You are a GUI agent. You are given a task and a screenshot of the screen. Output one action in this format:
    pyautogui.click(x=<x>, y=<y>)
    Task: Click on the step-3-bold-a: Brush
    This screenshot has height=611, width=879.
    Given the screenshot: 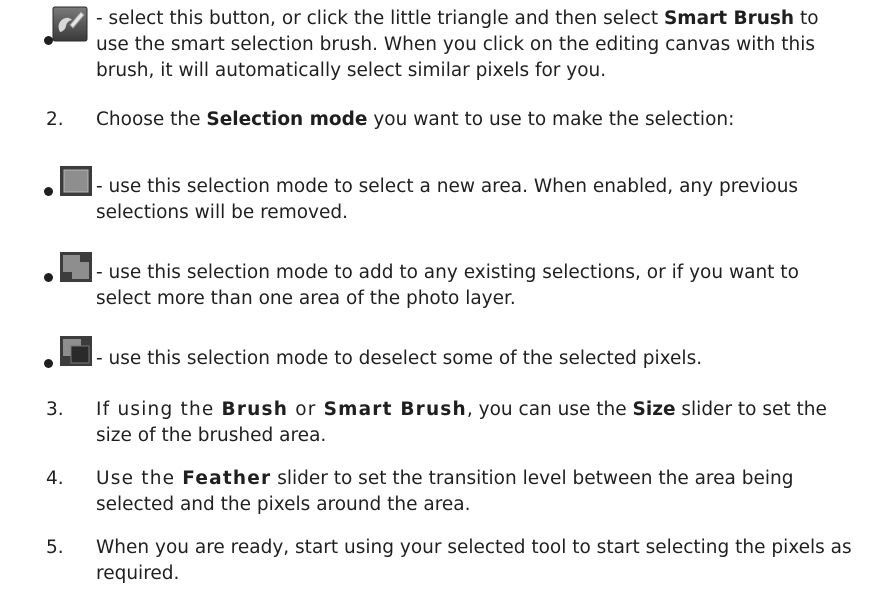 What is the action you would take?
    pyautogui.click(x=255, y=409)
    